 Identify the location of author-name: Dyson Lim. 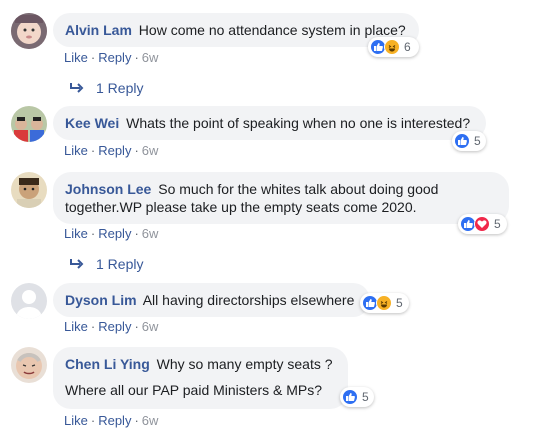
(101, 300).